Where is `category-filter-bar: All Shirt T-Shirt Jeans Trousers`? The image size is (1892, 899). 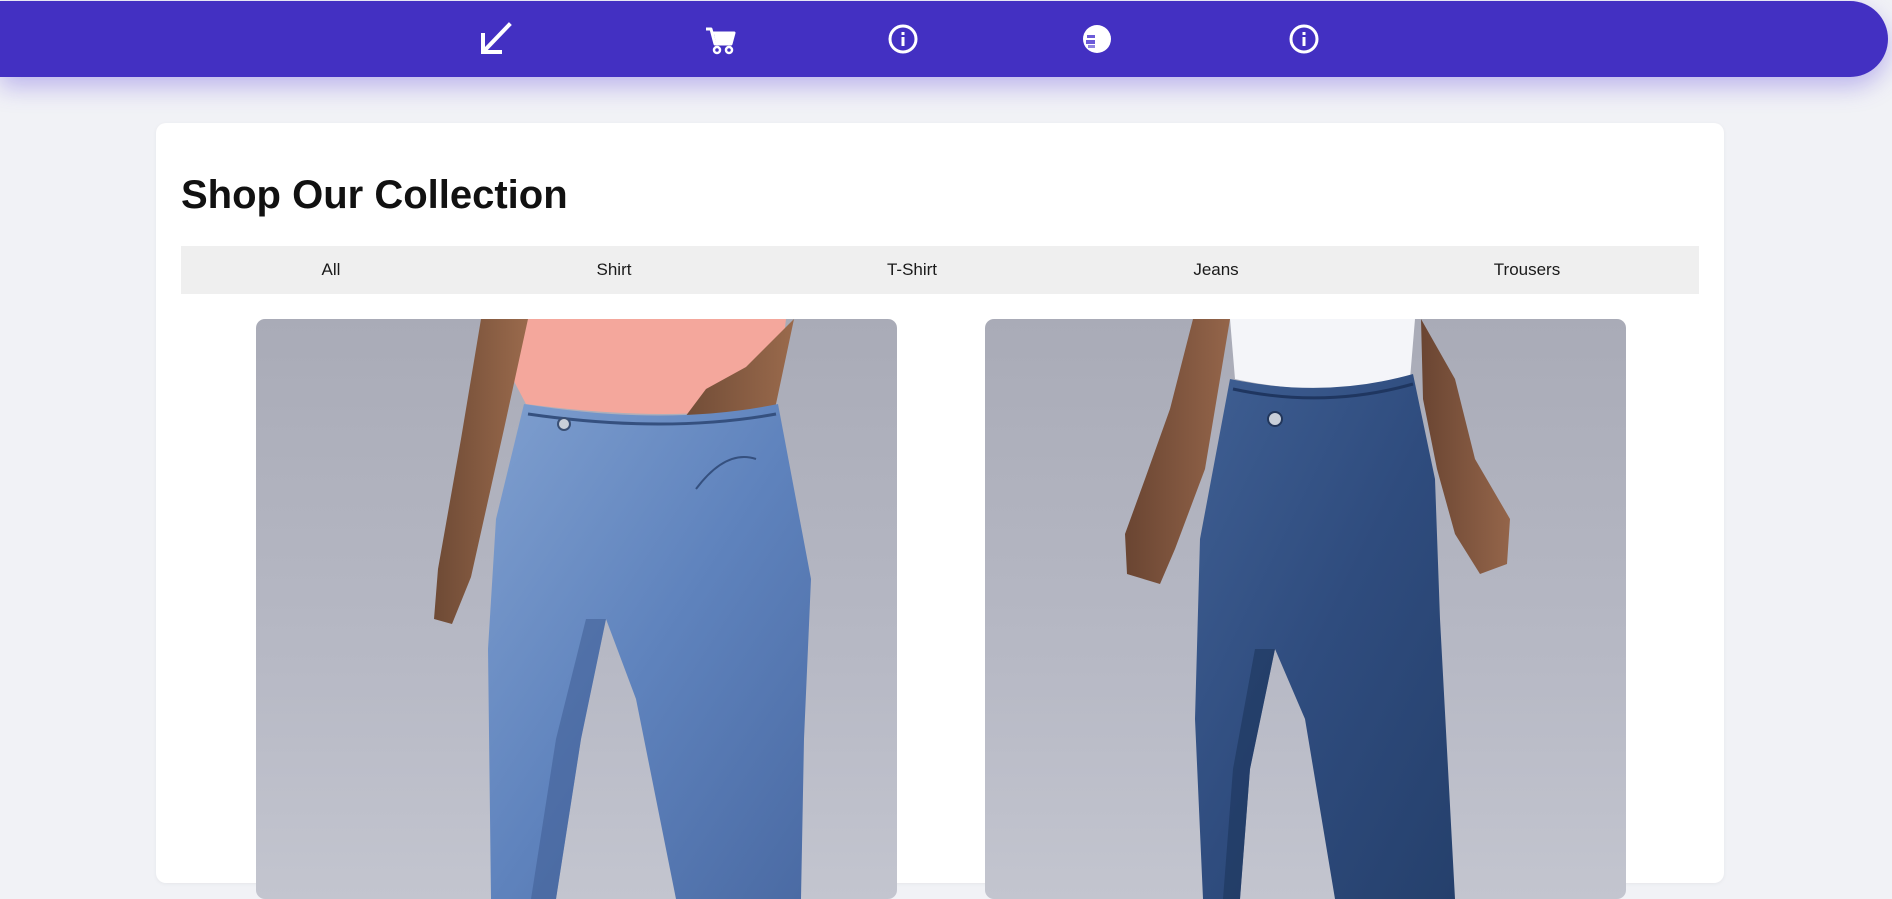 category-filter-bar: All Shirt T-Shirt Jeans Trousers is located at coordinates (940, 270).